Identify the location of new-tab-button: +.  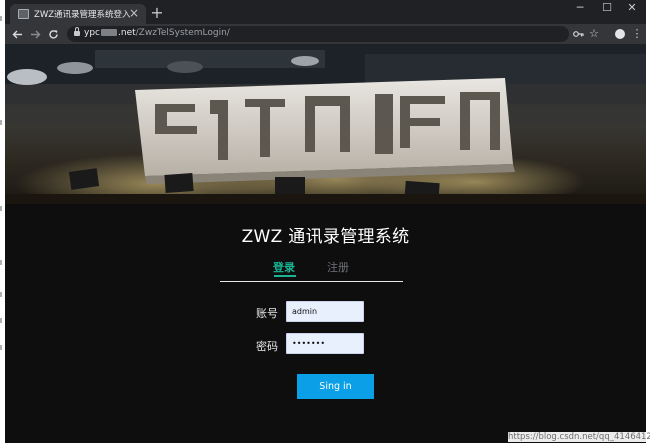
(157, 13).